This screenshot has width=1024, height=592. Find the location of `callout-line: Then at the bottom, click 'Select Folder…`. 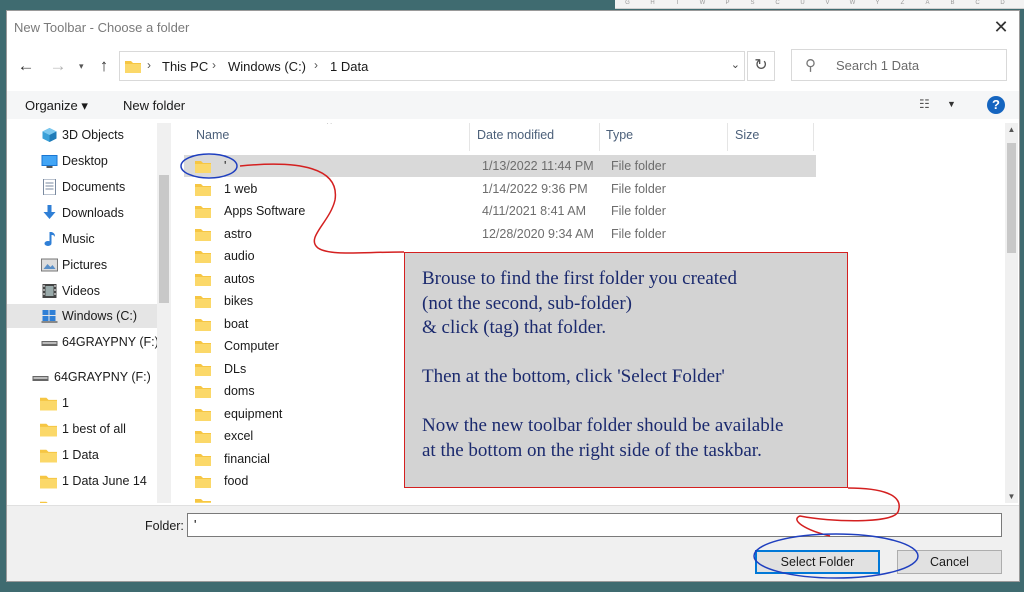

callout-line: Then at the bottom, click 'Select Folder… is located at coordinates (573, 376).